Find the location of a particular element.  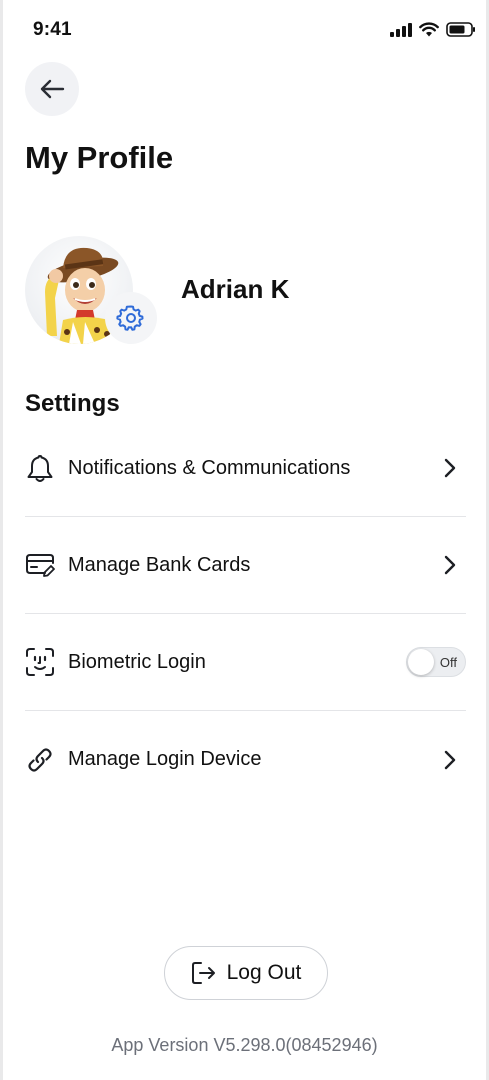

logout-button: Log Out is located at coordinates (246, 973).